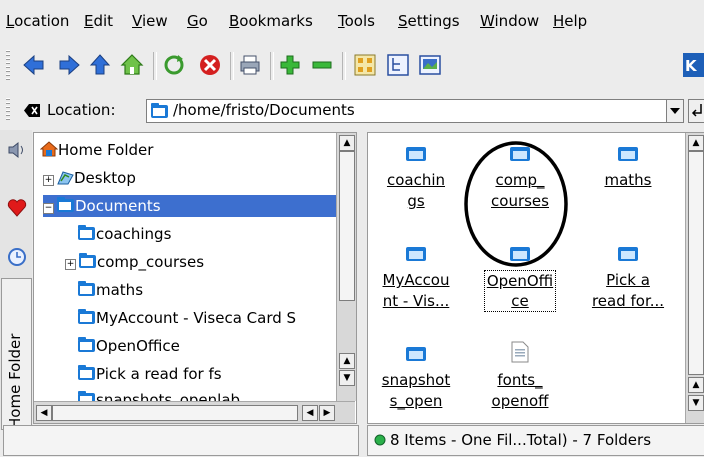 This screenshot has height=457, width=704. What do you see at coordinates (196, 318) in the screenshot?
I see `tree-item-label: MyAccount - Viseca Card S` at bounding box center [196, 318].